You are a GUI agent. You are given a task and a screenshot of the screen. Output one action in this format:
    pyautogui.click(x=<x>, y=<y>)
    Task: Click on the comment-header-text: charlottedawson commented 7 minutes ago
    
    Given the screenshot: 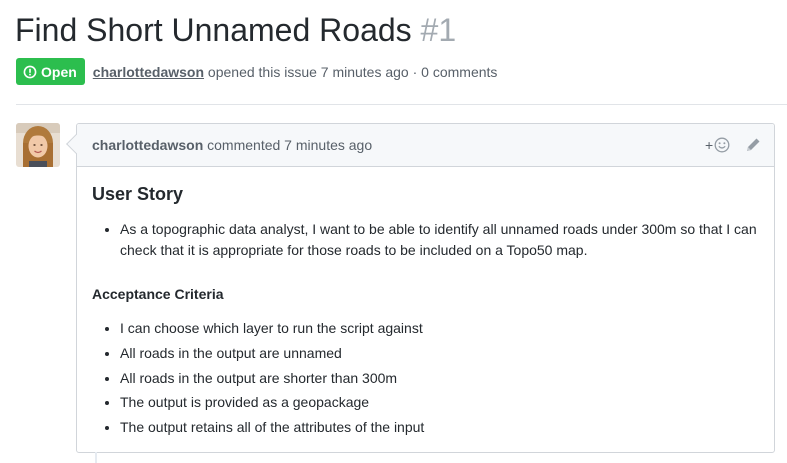 What is the action you would take?
    pyautogui.click(x=232, y=145)
    